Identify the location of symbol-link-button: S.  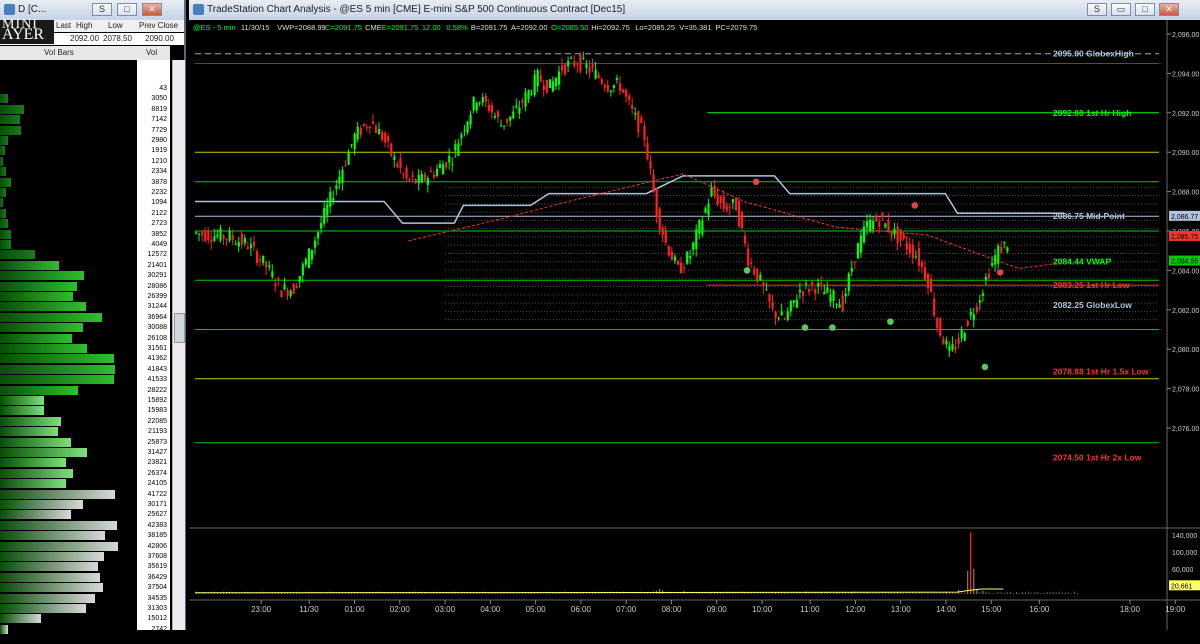
(102, 9).